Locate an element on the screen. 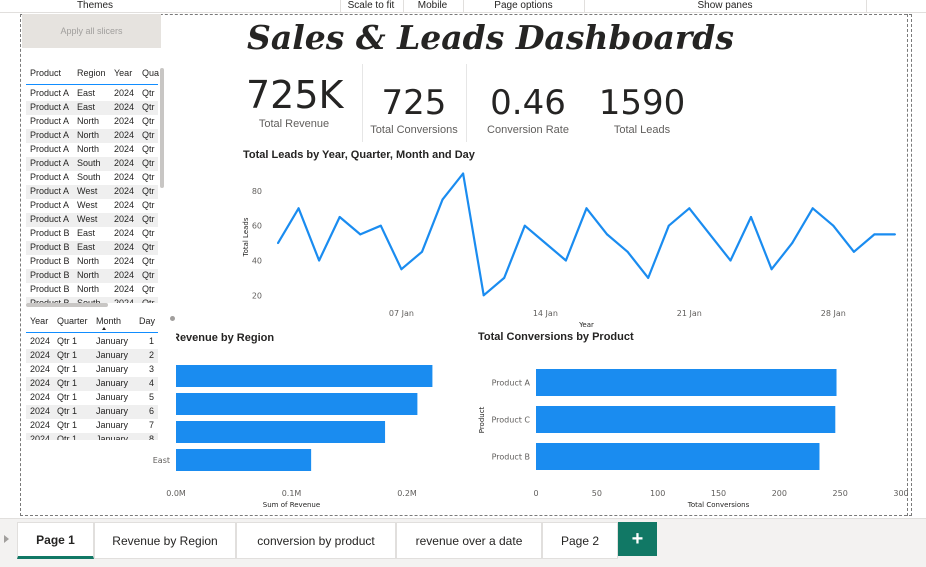  revenue-chart-title: Revenue by Region is located at coordinates (225, 338).